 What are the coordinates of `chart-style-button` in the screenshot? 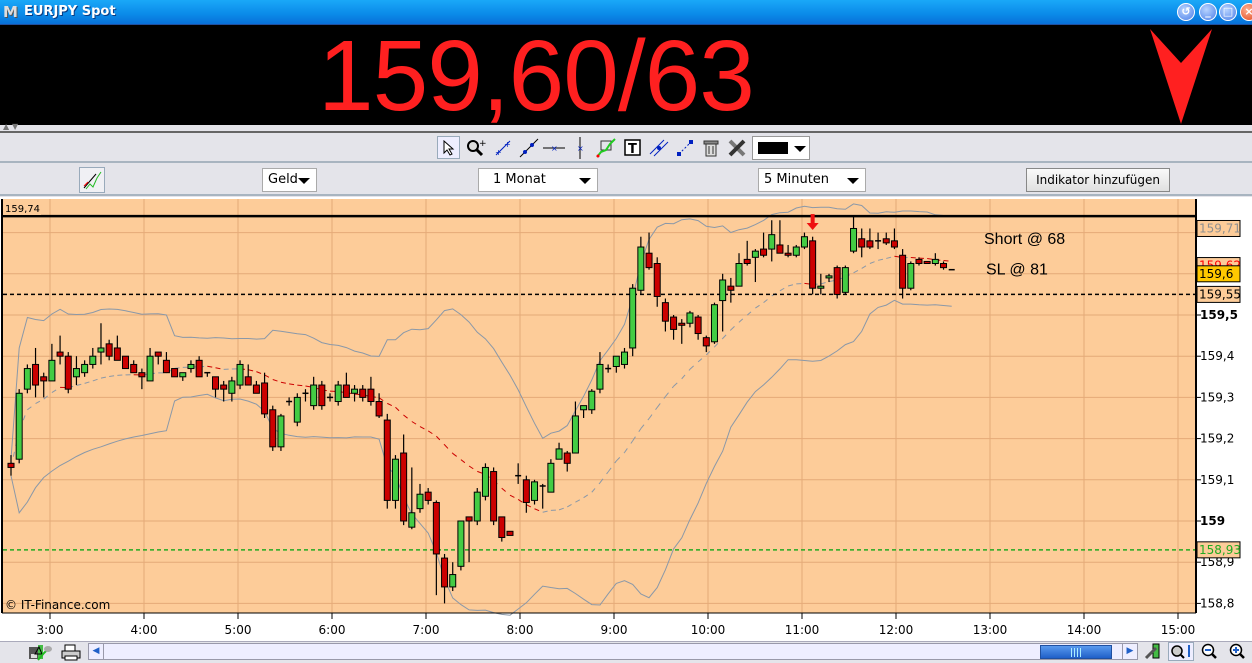 It's located at (92, 180).